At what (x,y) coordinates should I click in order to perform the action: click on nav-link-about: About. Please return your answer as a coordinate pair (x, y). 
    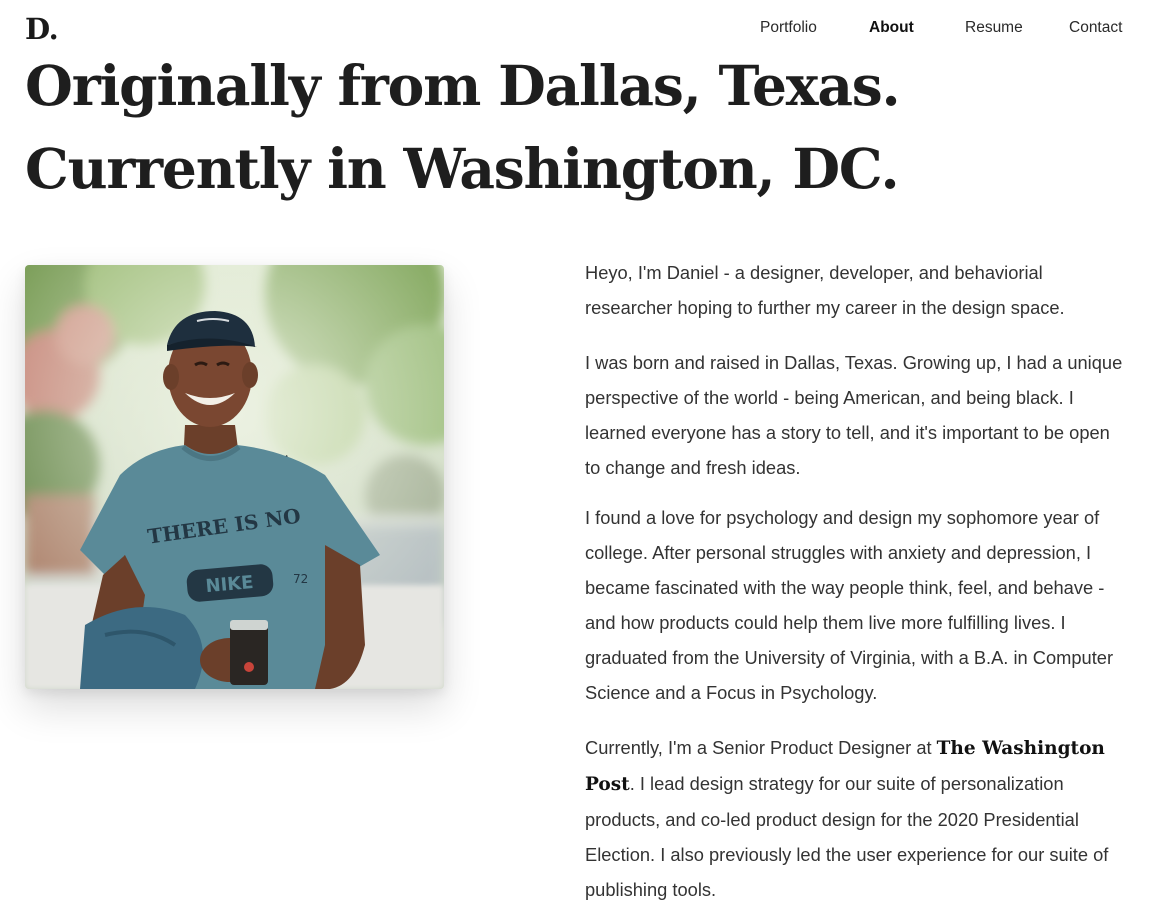
    Looking at the image, I should click on (891, 28).